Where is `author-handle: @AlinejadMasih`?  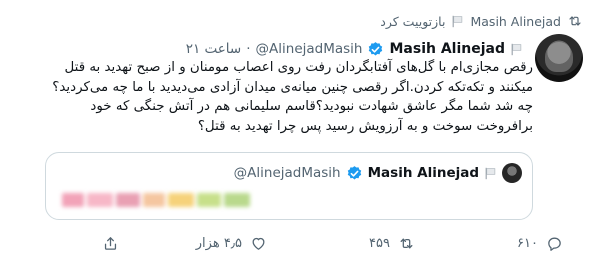 author-handle: @AlinejadMasih is located at coordinates (309, 49).